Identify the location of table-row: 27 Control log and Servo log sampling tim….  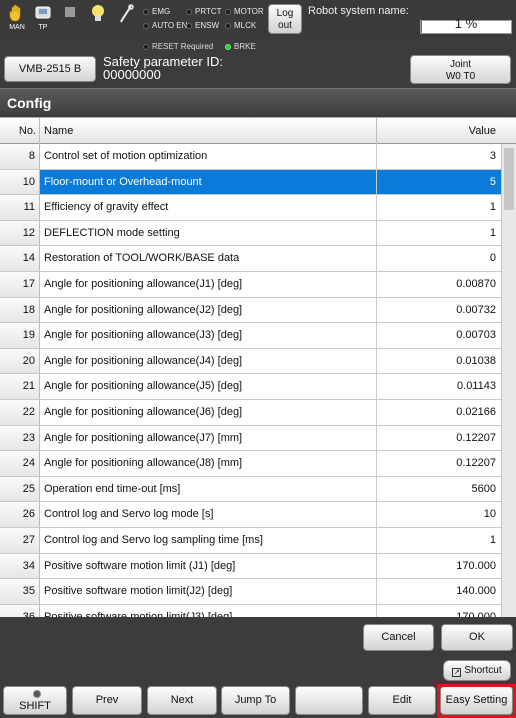
(250, 540).